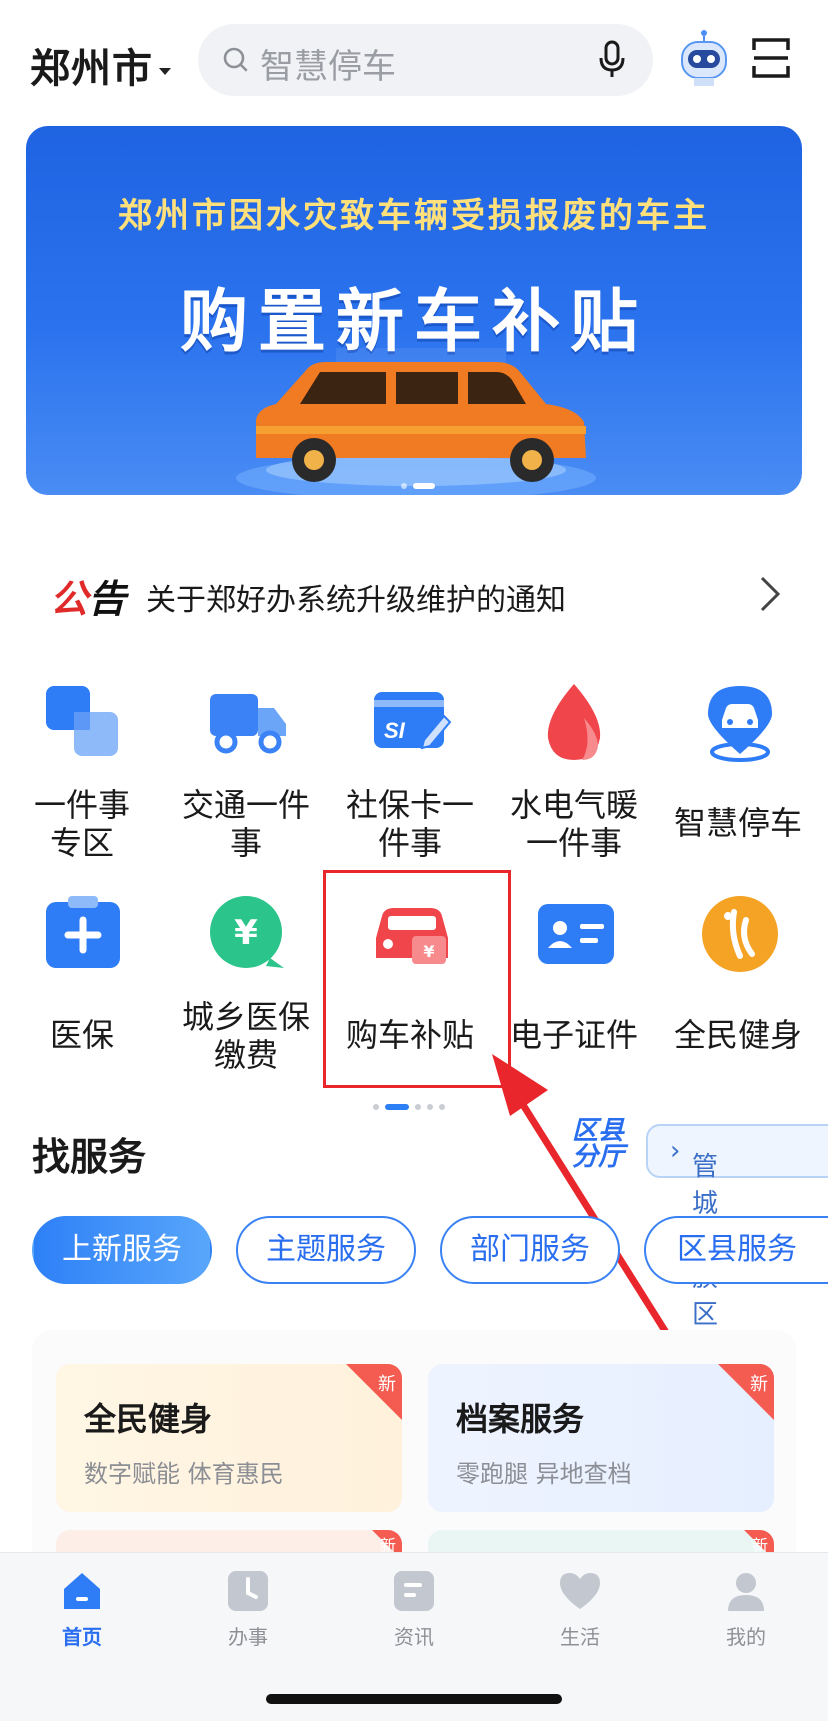 The width and height of the screenshot is (828, 1721). I want to click on tab-news: 资讯, so click(414, 1609).